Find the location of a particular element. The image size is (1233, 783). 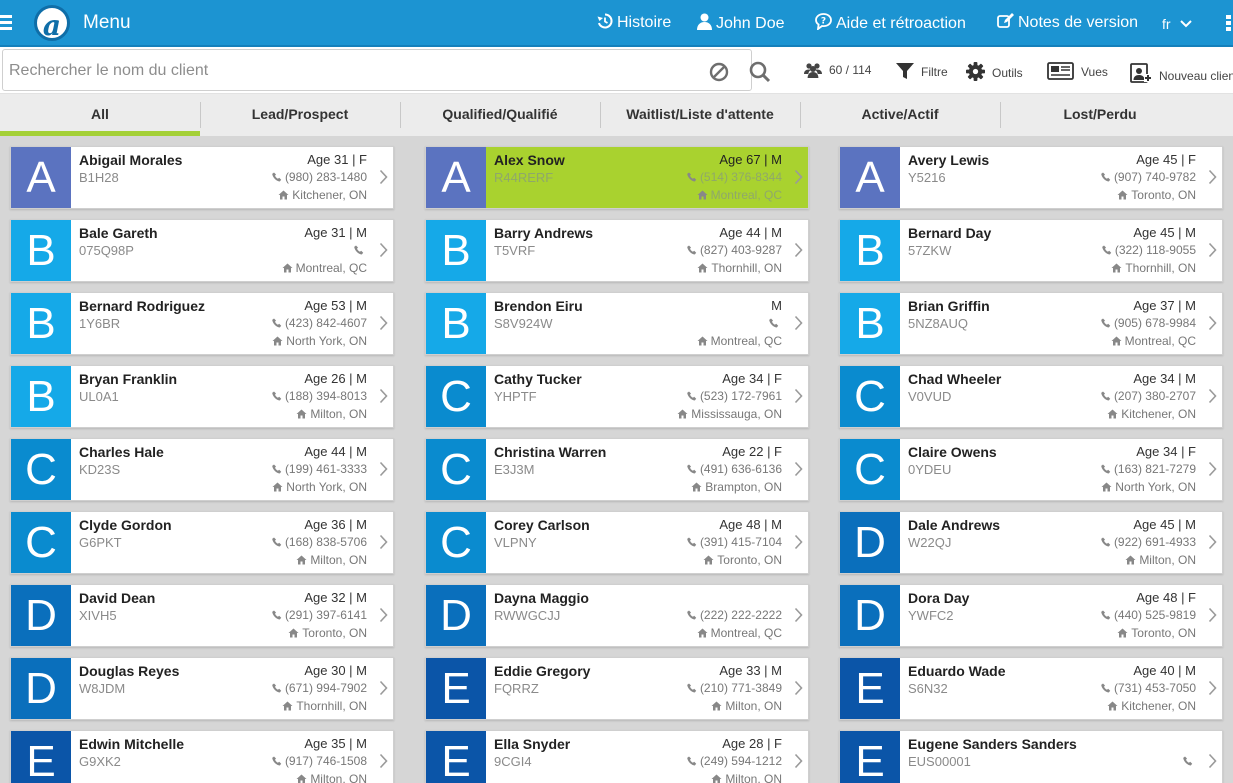

client-initial-badge: E is located at coordinates (870, 688).